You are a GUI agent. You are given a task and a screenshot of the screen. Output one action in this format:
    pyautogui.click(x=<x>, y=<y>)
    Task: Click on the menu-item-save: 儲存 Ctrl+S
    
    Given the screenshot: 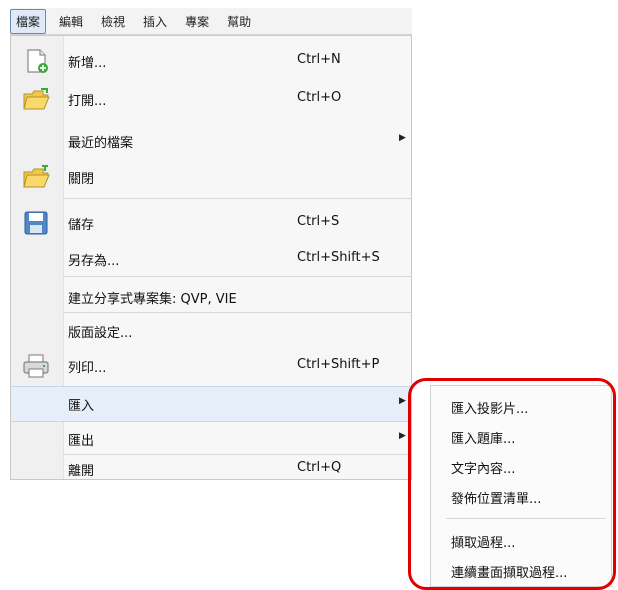 What is the action you would take?
    pyautogui.click(x=211, y=223)
    